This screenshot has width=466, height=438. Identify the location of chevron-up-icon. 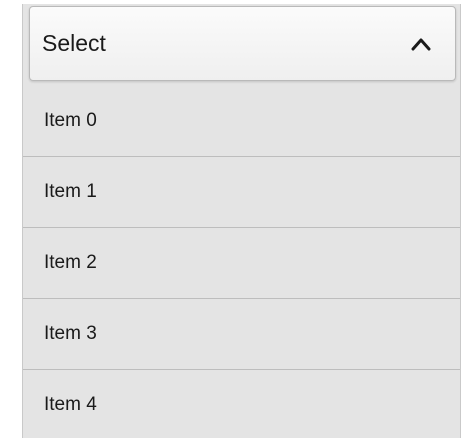
(421, 44).